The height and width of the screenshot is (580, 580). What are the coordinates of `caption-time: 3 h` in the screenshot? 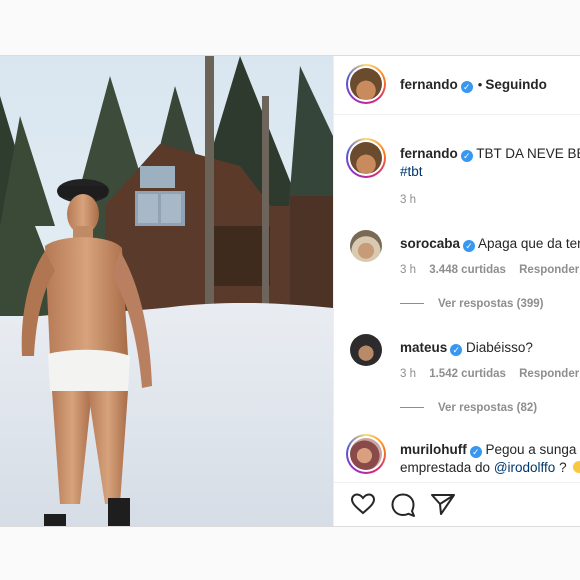 It's located at (408, 200).